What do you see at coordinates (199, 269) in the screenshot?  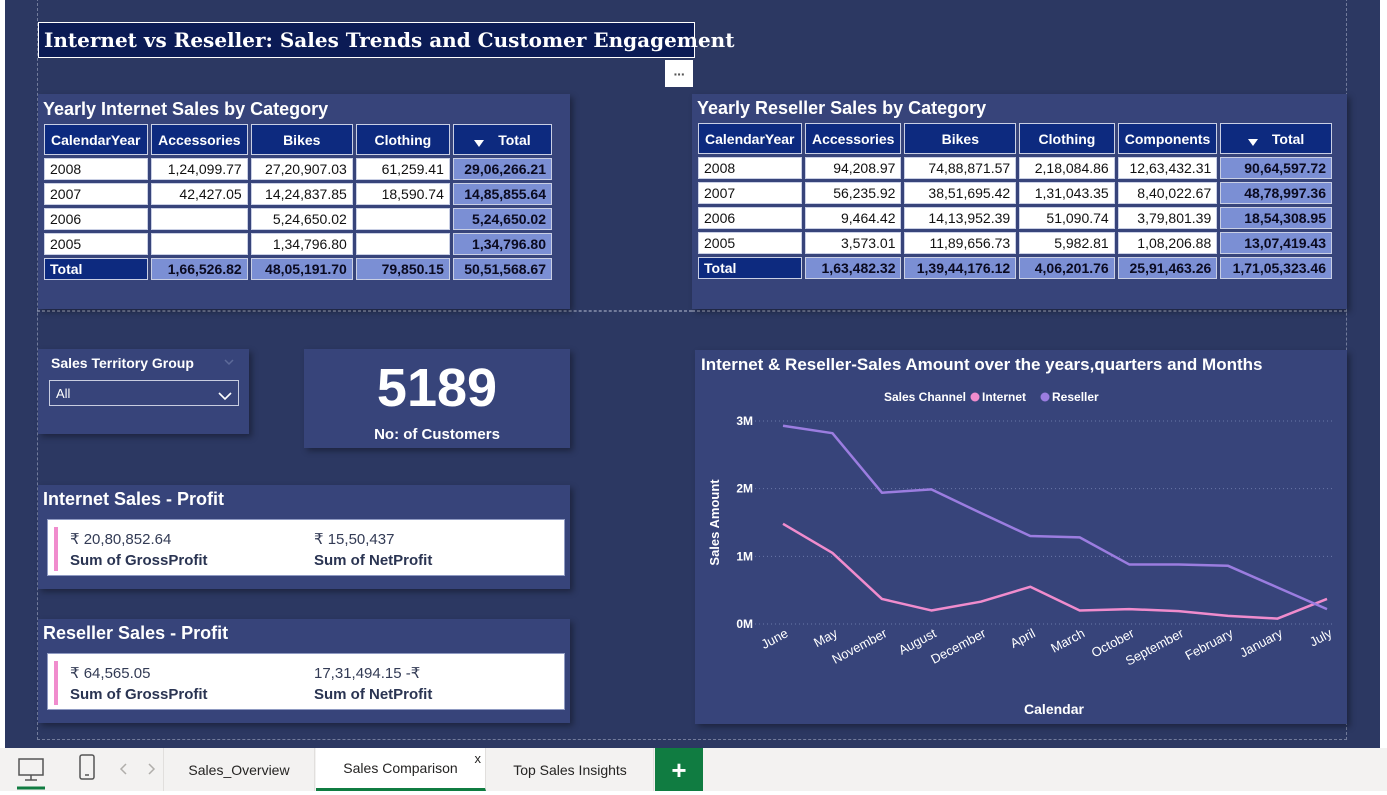 I see `table-cell: 1,66,526.82` at bounding box center [199, 269].